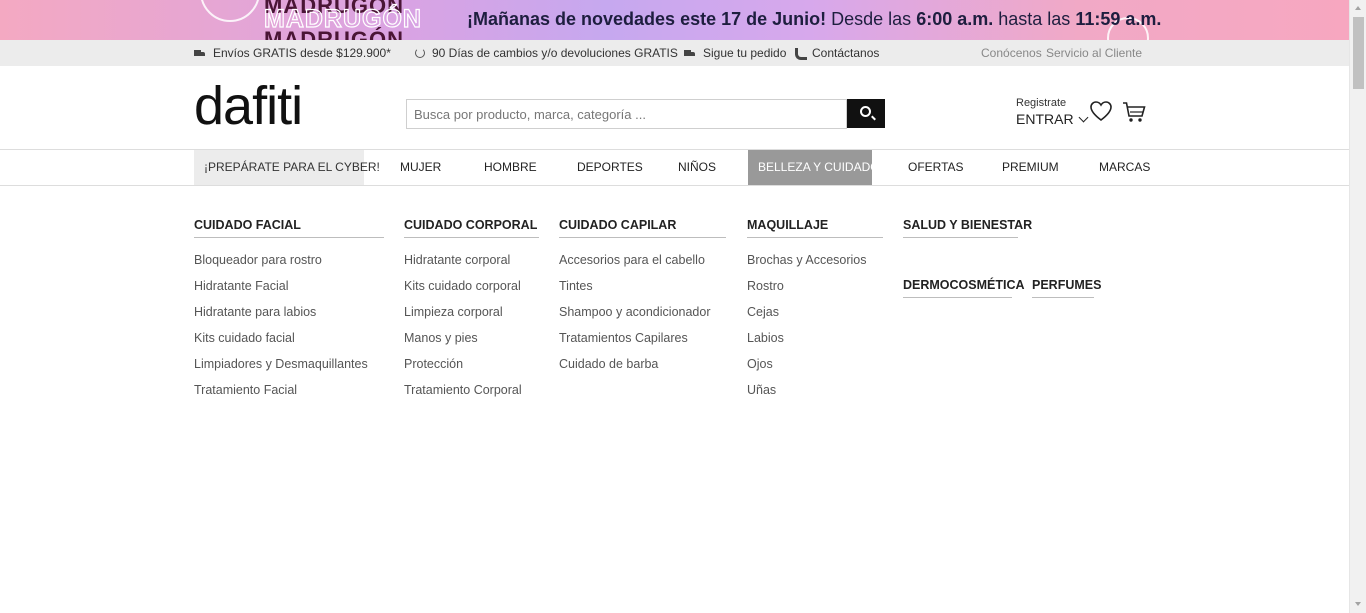  I want to click on refresh-icon, so click(420, 53).